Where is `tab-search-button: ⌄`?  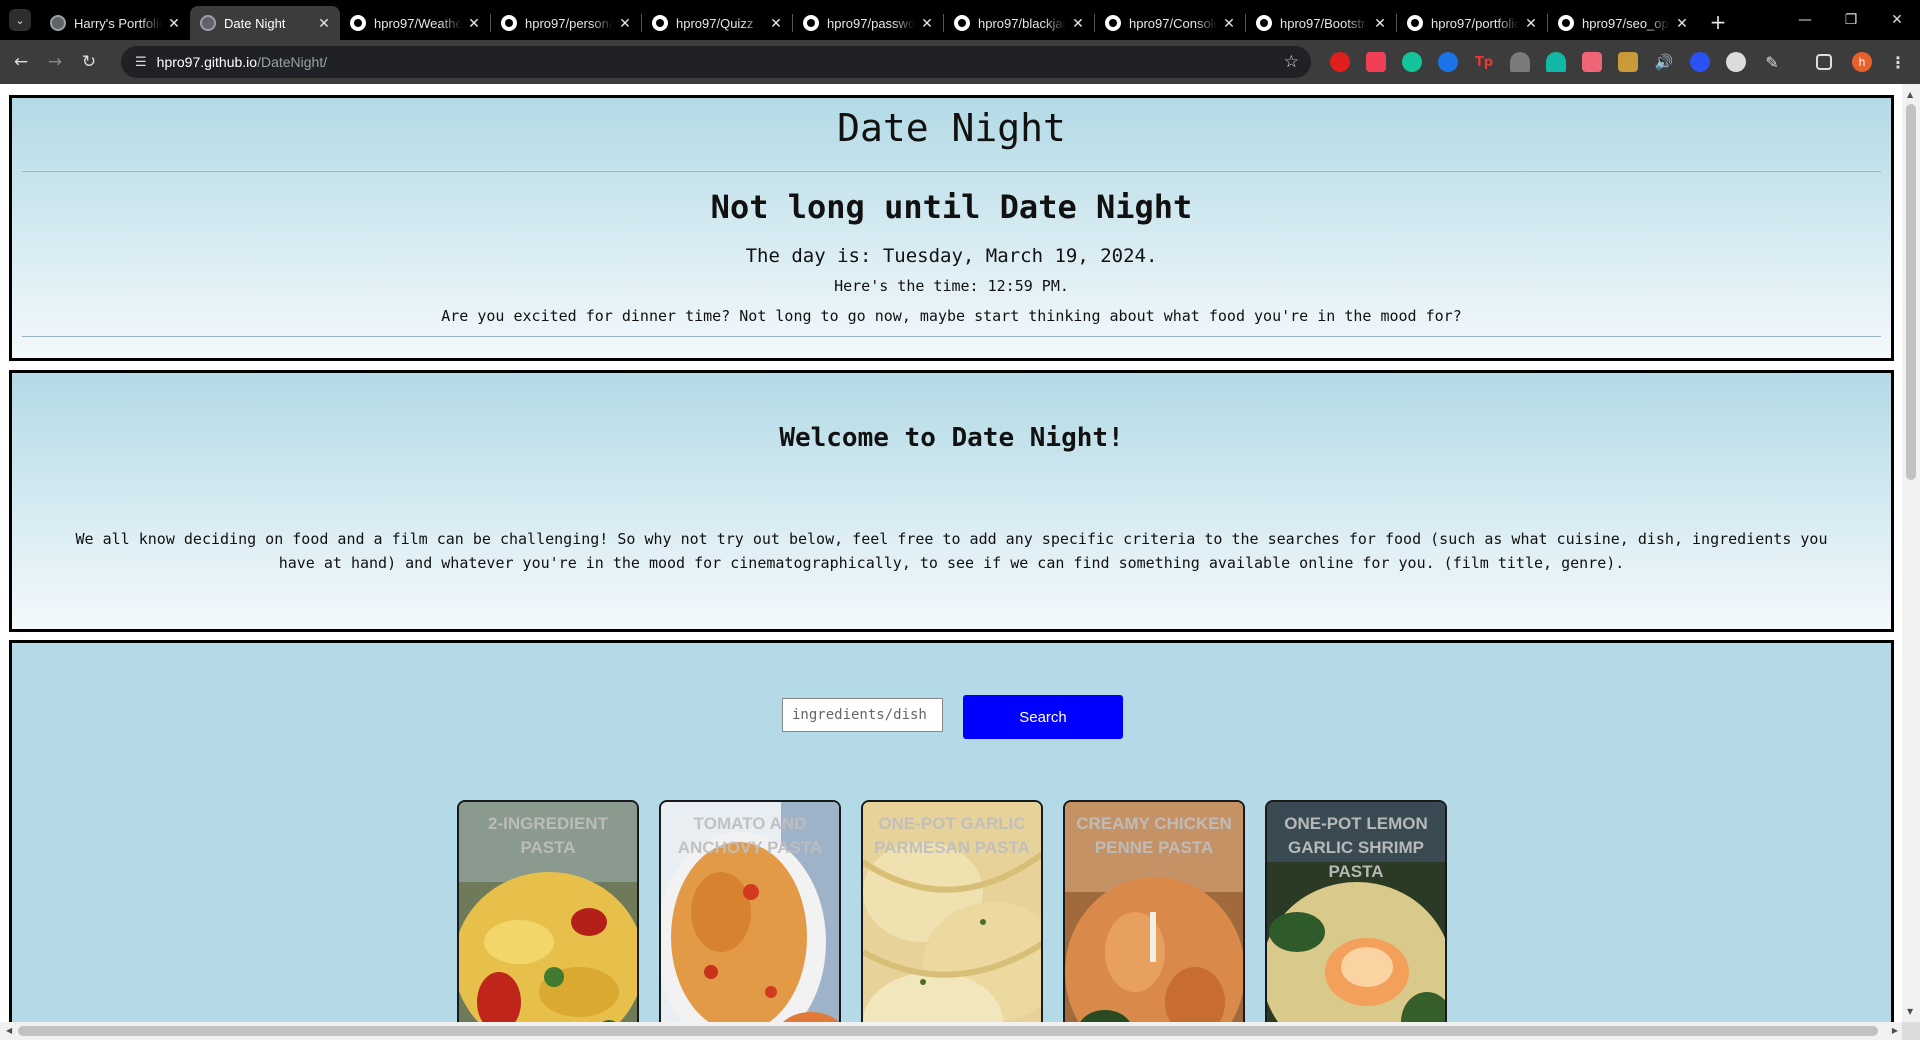
tab-search-button: ⌄ is located at coordinates (20, 20).